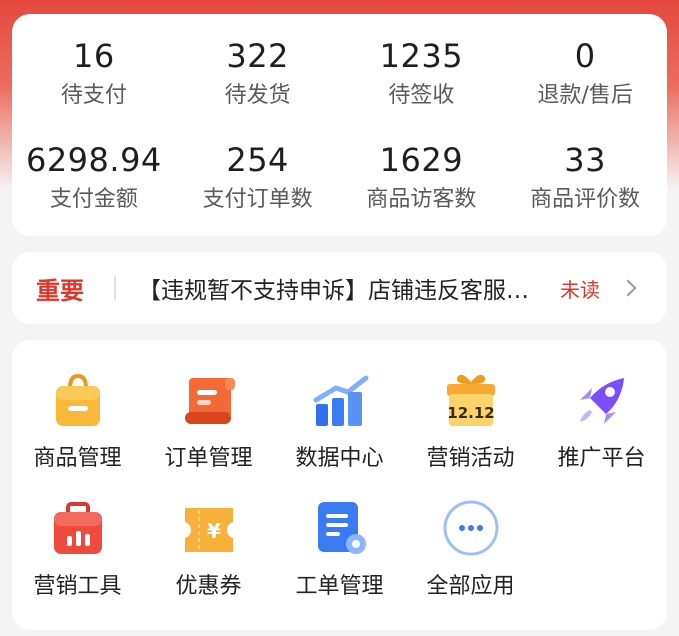  I want to click on app-order-management: 订单管理, so click(208, 421).